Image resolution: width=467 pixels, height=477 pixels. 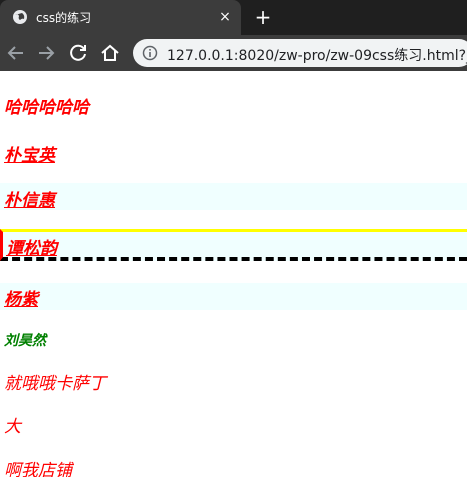 I want to click on line-3-text: 朴信惠, so click(x=29, y=201).